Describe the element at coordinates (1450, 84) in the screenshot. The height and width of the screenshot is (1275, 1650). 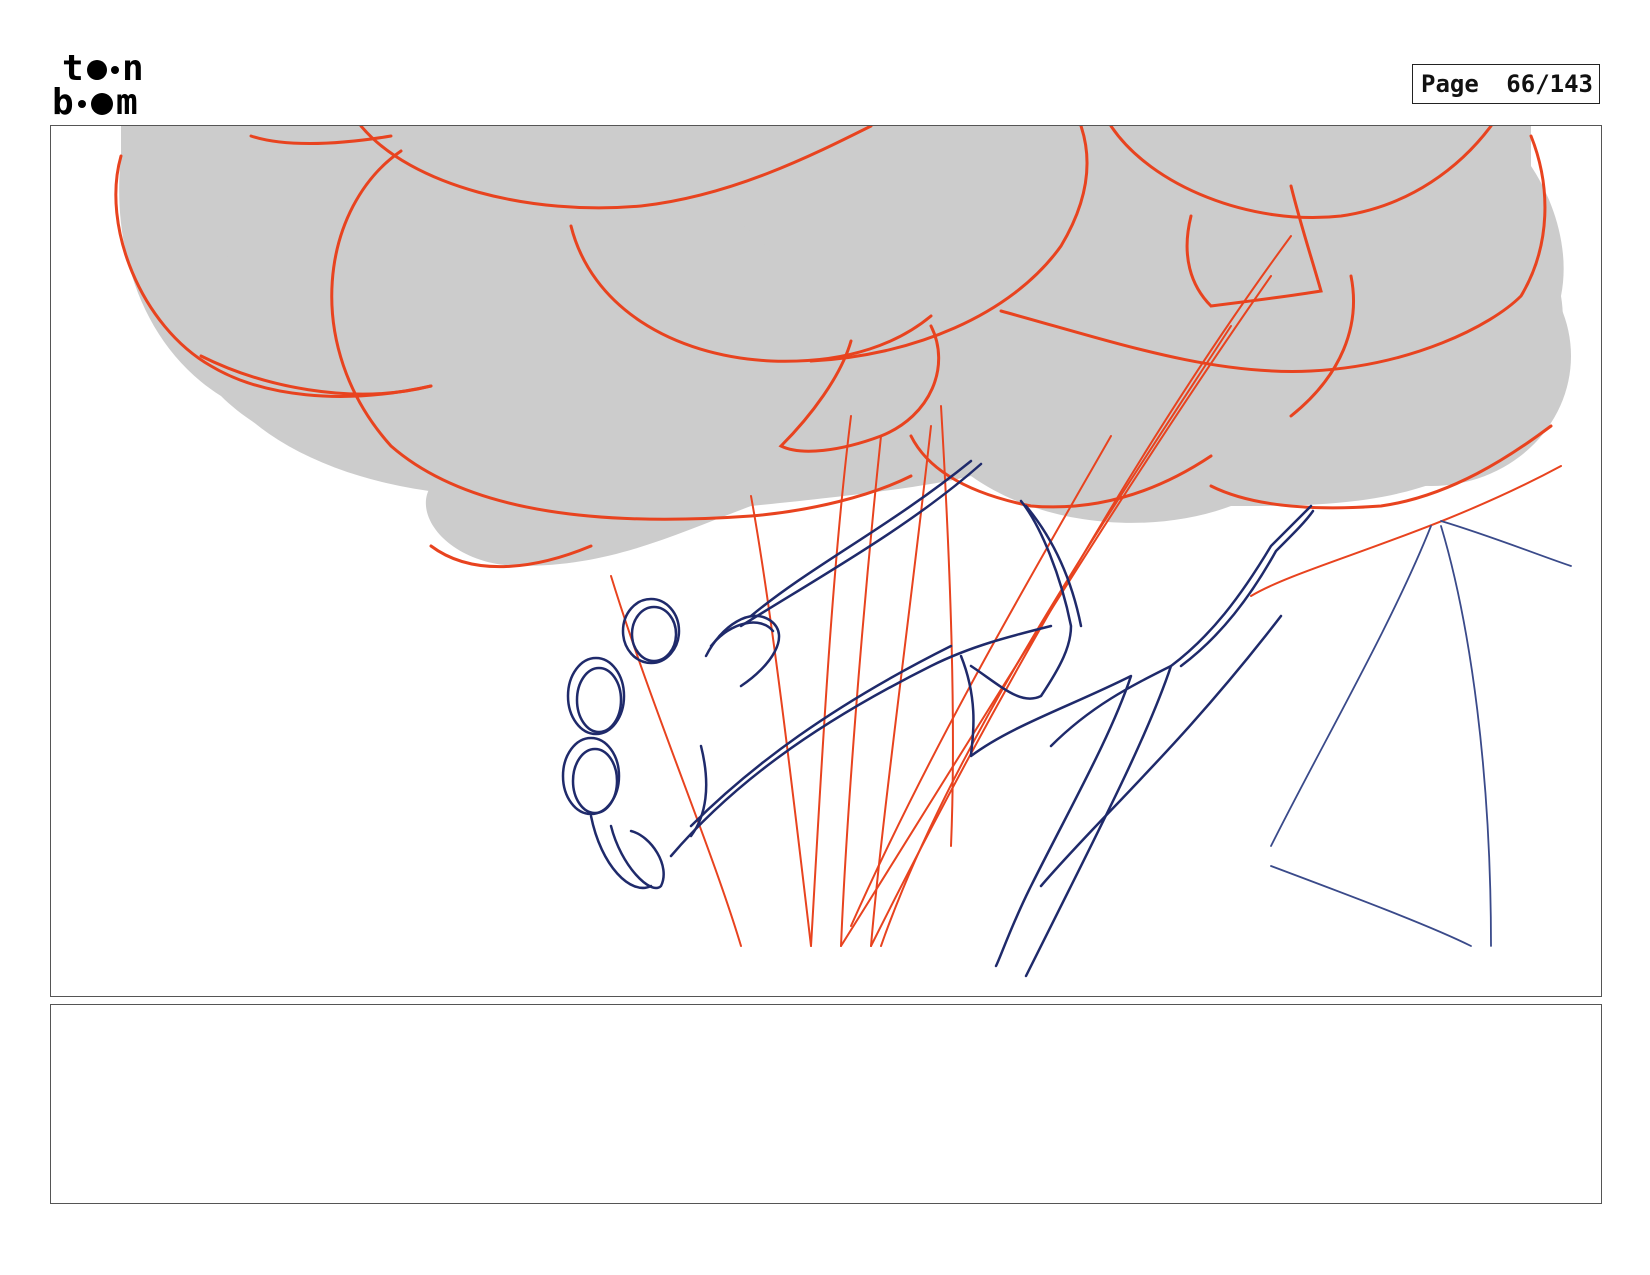
I see `page-label: Page` at that location.